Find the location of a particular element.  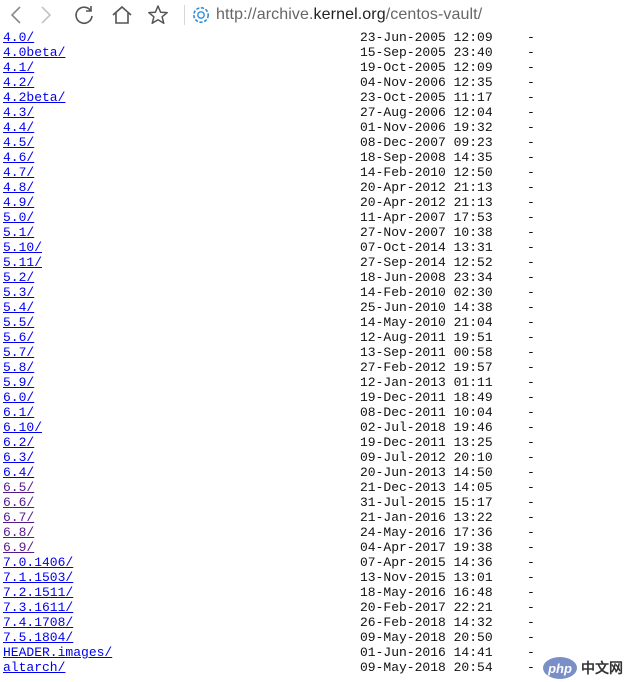

directory-link: altarch/ is located at coordinates (34, 667).